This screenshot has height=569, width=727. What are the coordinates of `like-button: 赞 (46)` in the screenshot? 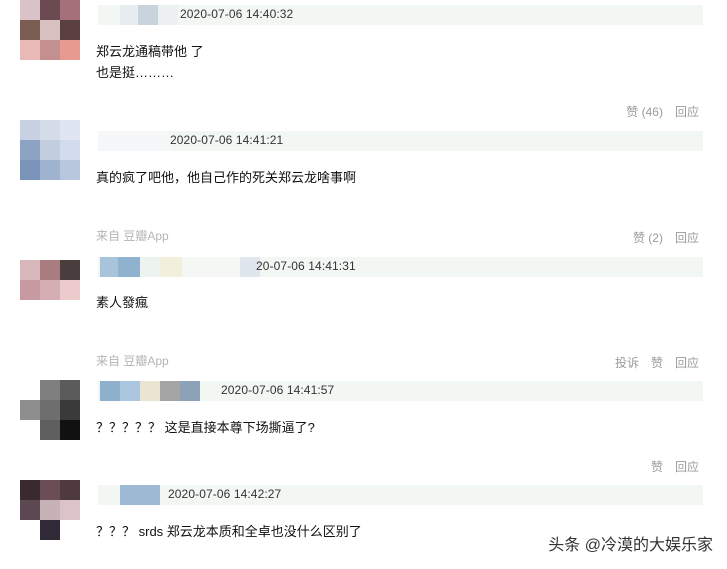 It's located at (644, 111).